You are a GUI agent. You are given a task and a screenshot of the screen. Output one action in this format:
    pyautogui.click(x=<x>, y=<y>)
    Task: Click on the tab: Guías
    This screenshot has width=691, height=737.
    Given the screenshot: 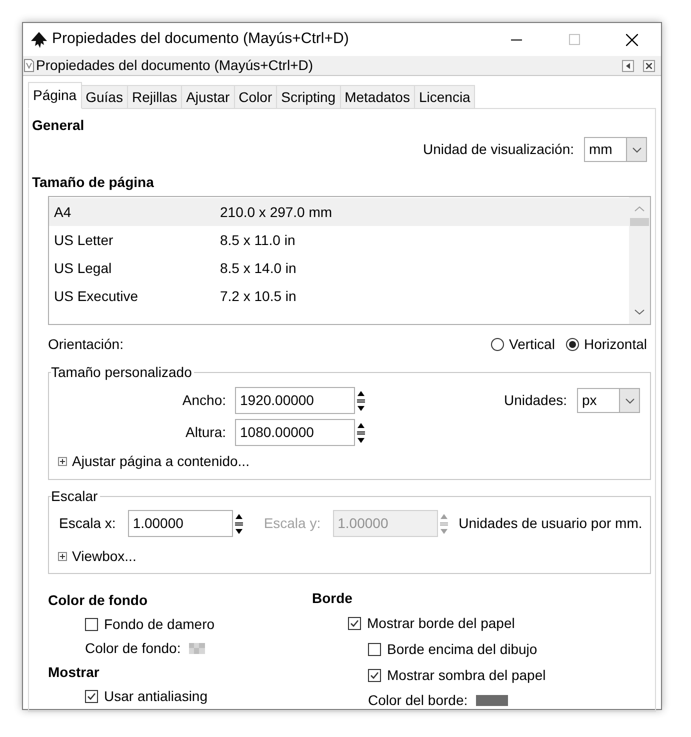 What is the action you would take?
    pyautogui.click(x=104, y=97)
    